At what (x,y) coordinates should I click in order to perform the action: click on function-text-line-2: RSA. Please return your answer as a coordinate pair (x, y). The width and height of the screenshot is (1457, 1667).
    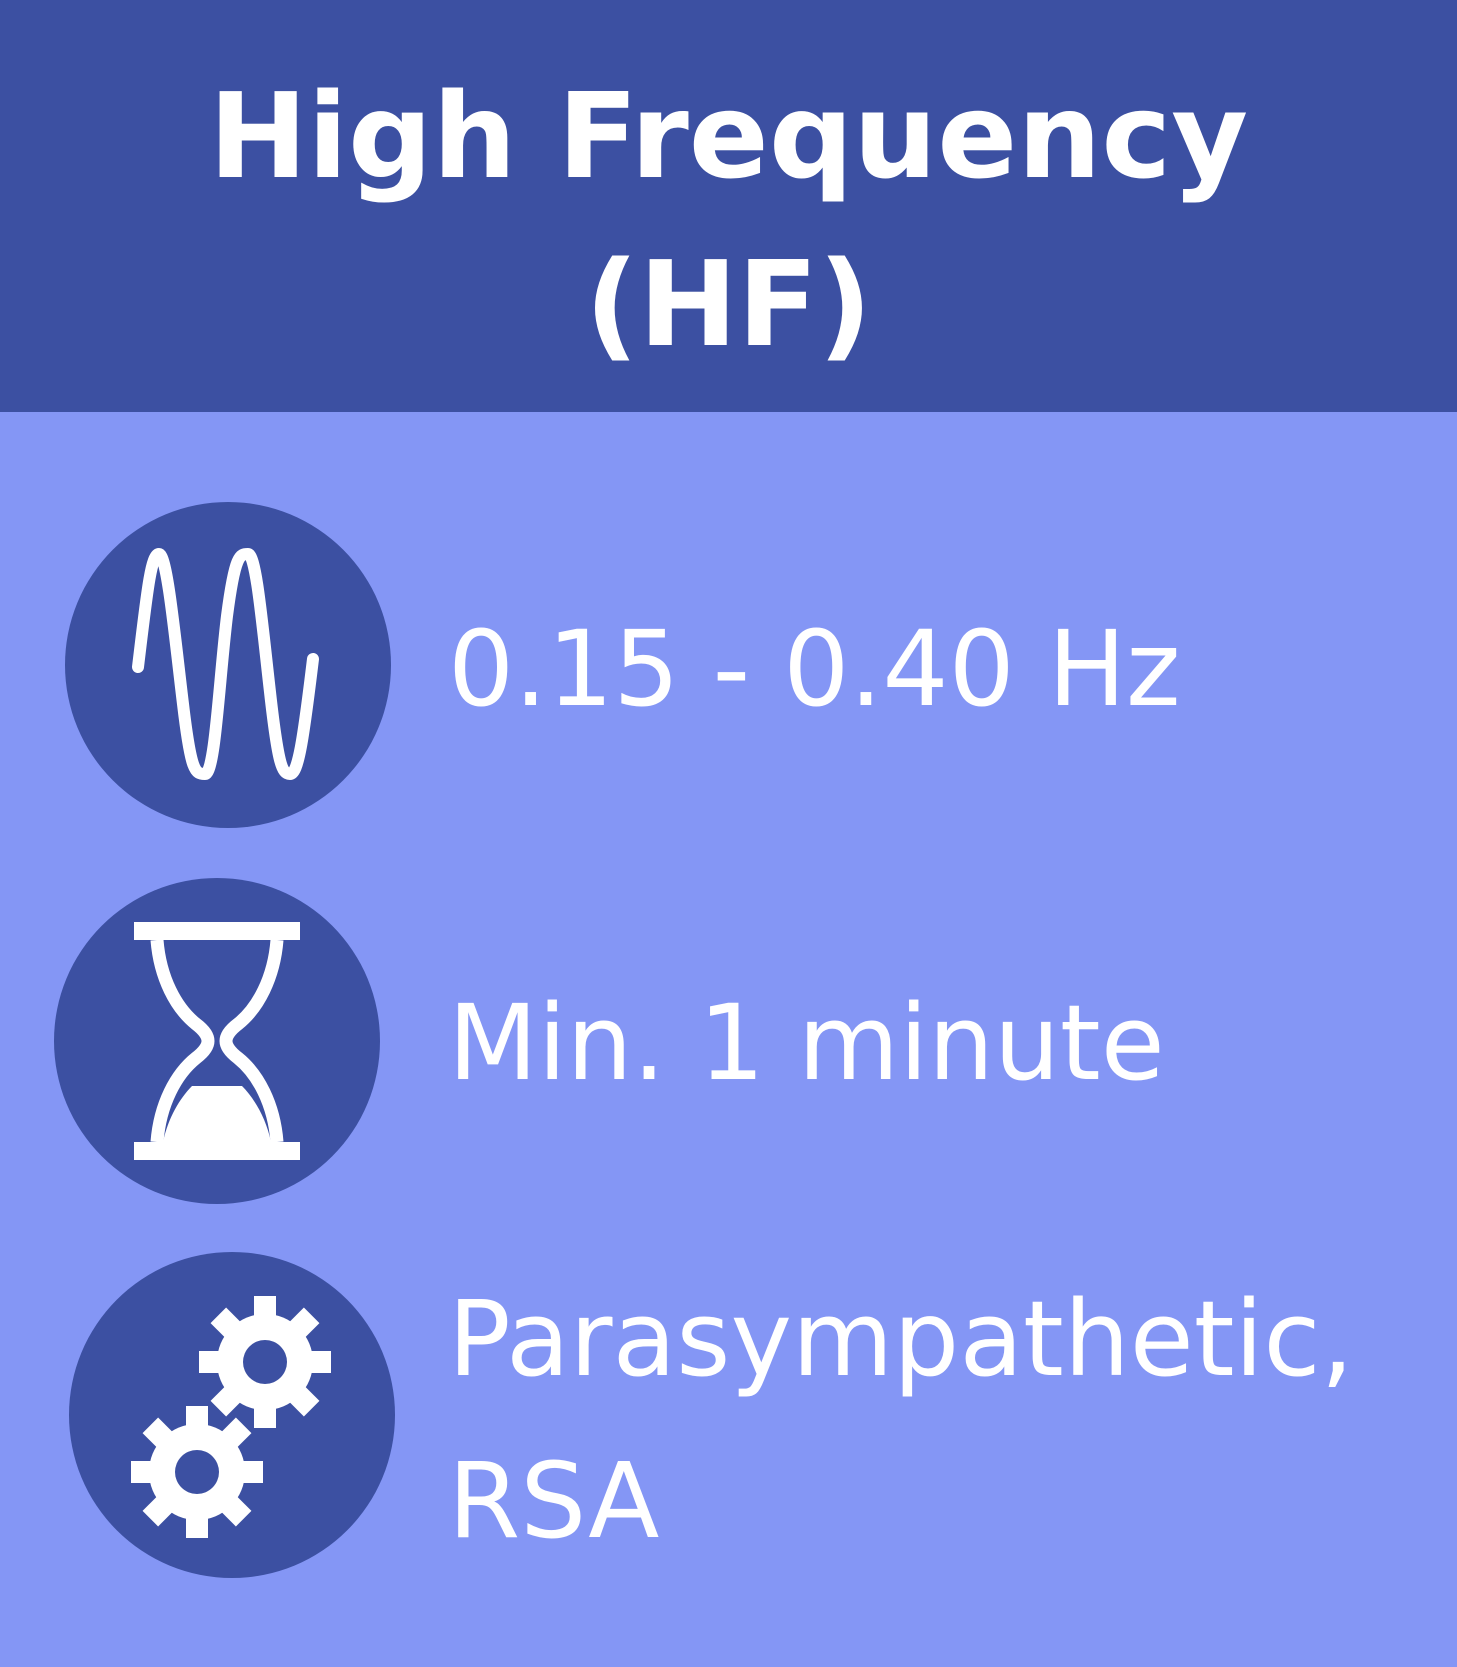
    Looking at the image, I should click on (554, 1501).